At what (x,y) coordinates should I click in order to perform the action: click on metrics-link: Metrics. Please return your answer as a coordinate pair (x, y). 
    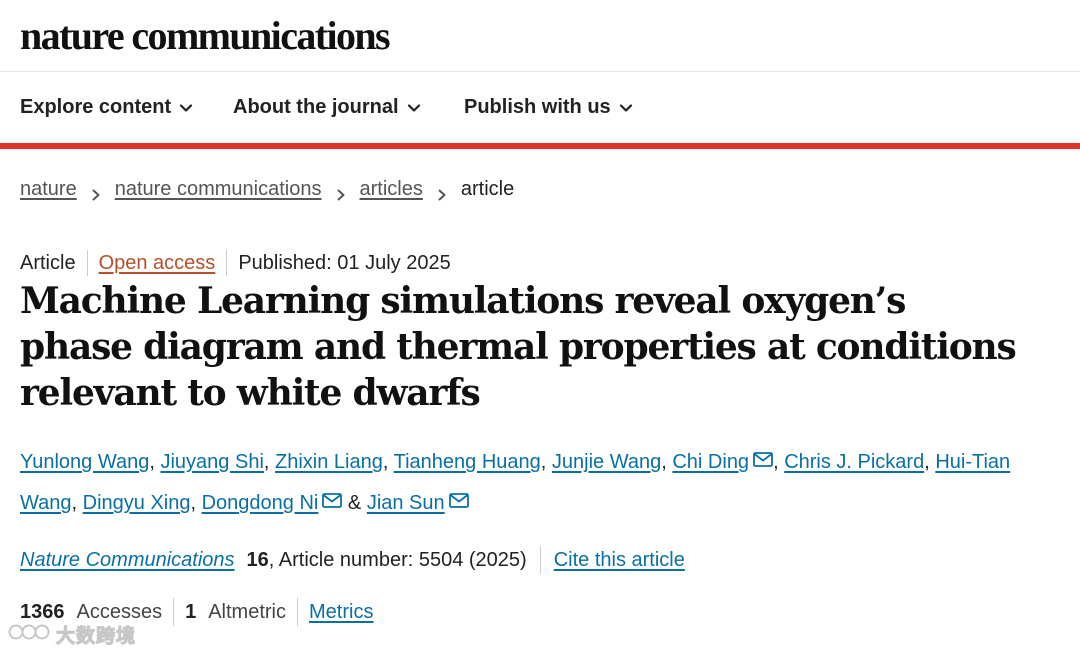
    Looking at the image, I should click on (341, 612).